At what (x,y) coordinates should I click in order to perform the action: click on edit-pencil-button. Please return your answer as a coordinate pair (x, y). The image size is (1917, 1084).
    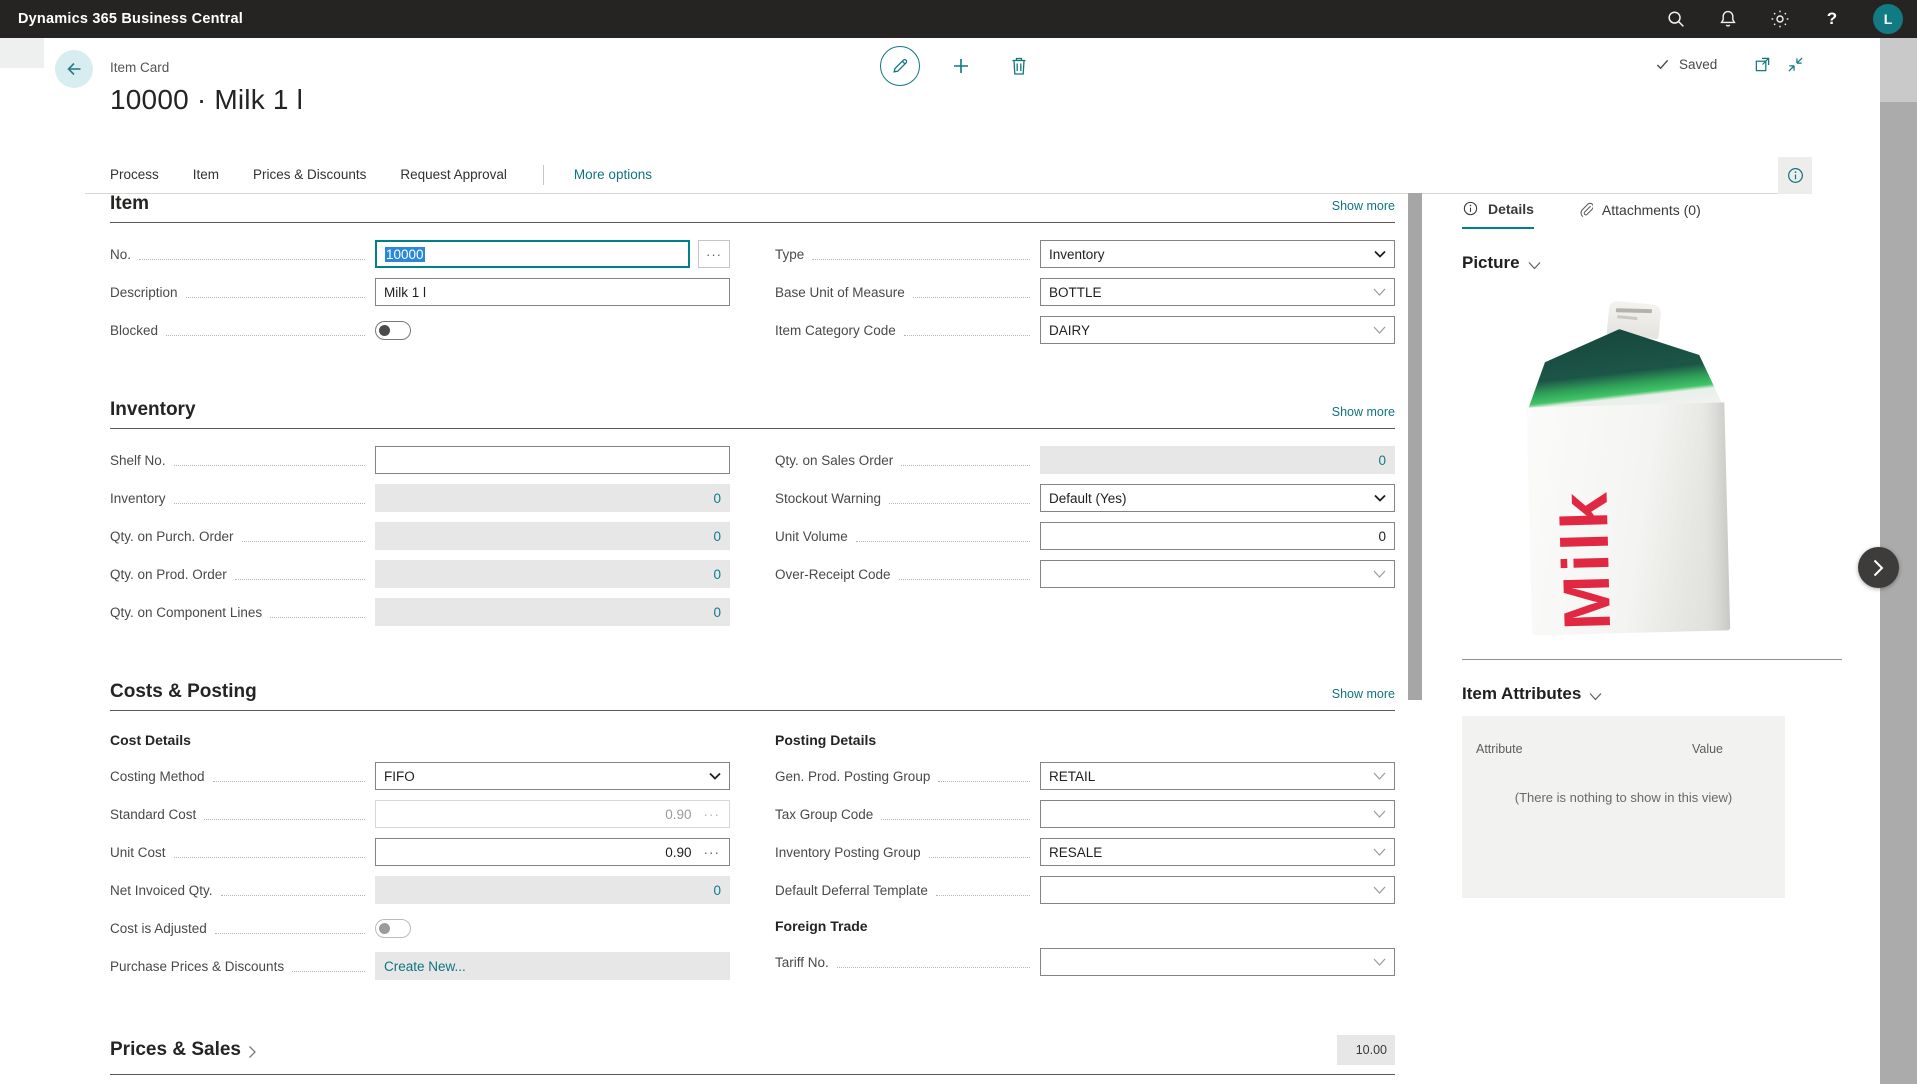
    Looking at the image, I should click on (900, 66).